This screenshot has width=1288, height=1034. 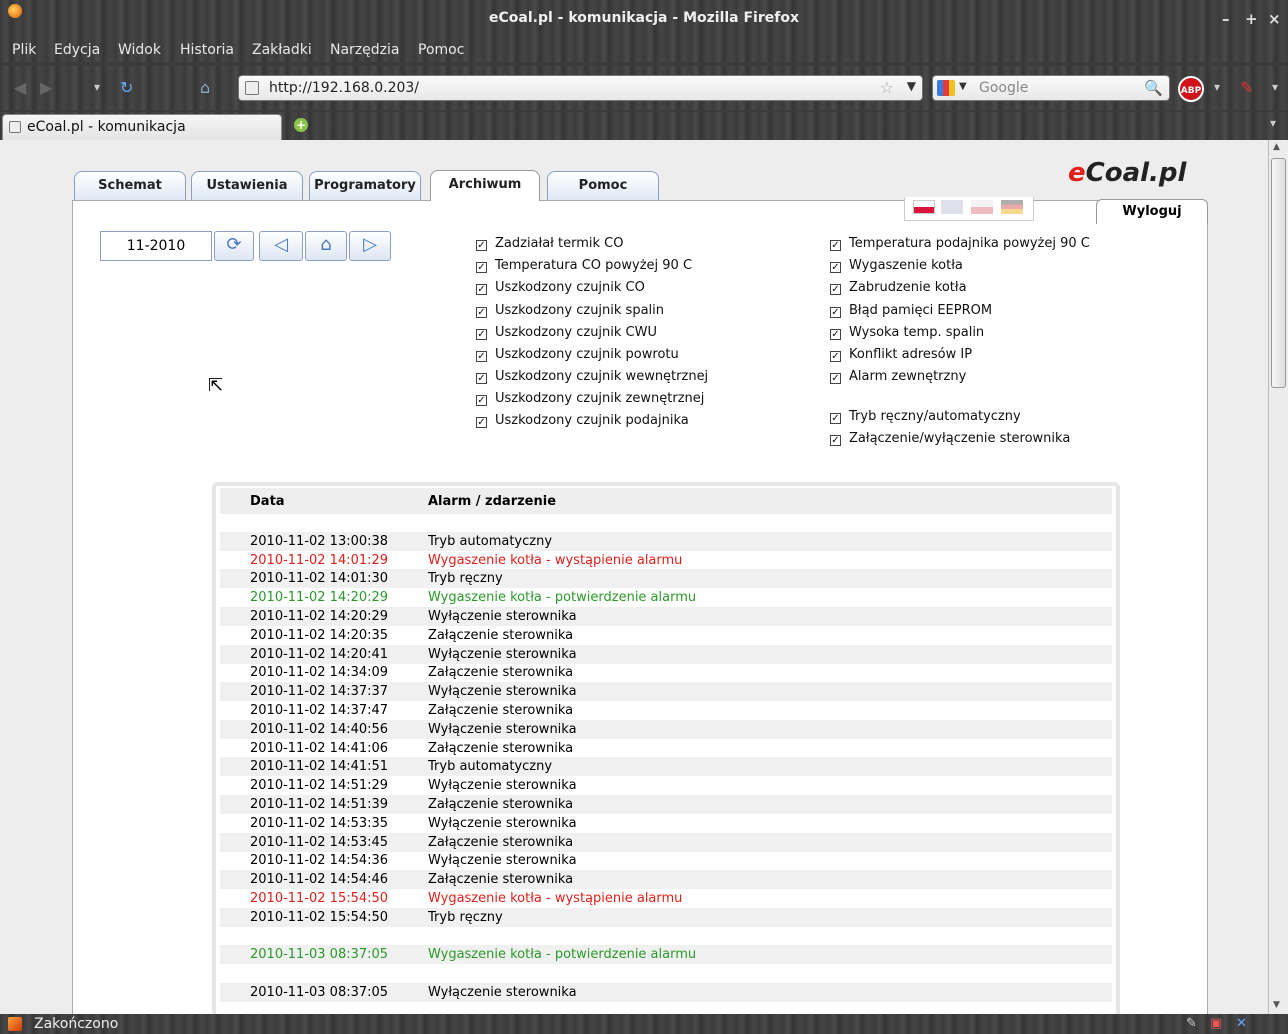 I want to click on filter-konflikt-ip: ✓ Konflikt adresów IP, so click(x=901, y=354).